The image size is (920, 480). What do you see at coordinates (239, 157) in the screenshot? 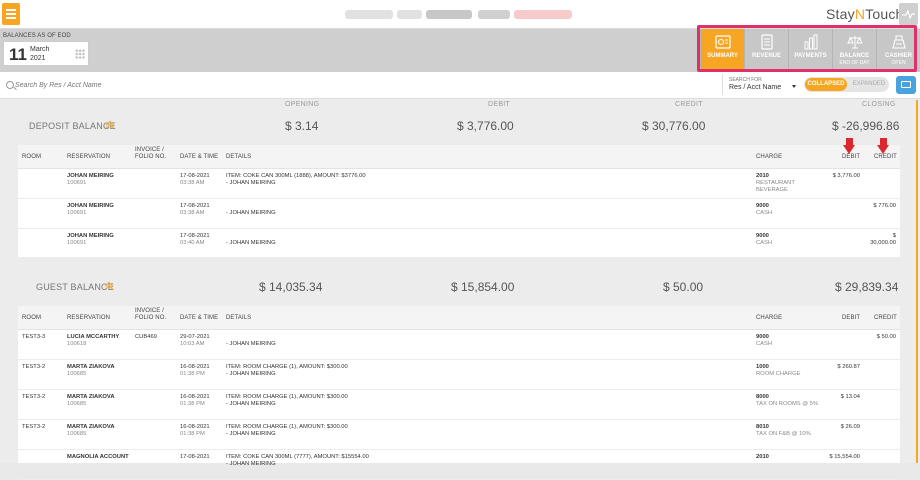
I see `th-details: DETAILS` at bounding box center [239, 157].